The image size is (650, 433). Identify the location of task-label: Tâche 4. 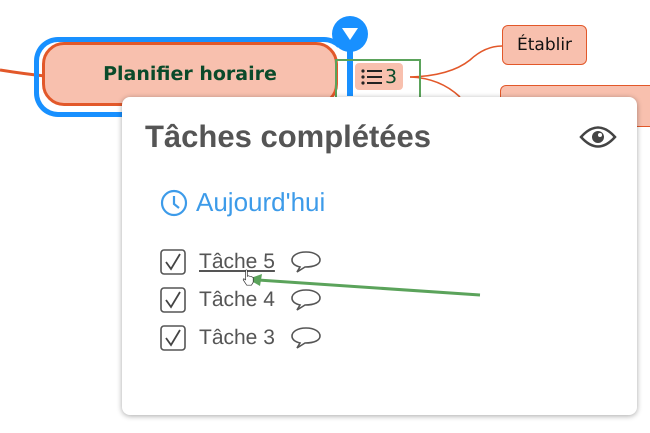
(237, 300).